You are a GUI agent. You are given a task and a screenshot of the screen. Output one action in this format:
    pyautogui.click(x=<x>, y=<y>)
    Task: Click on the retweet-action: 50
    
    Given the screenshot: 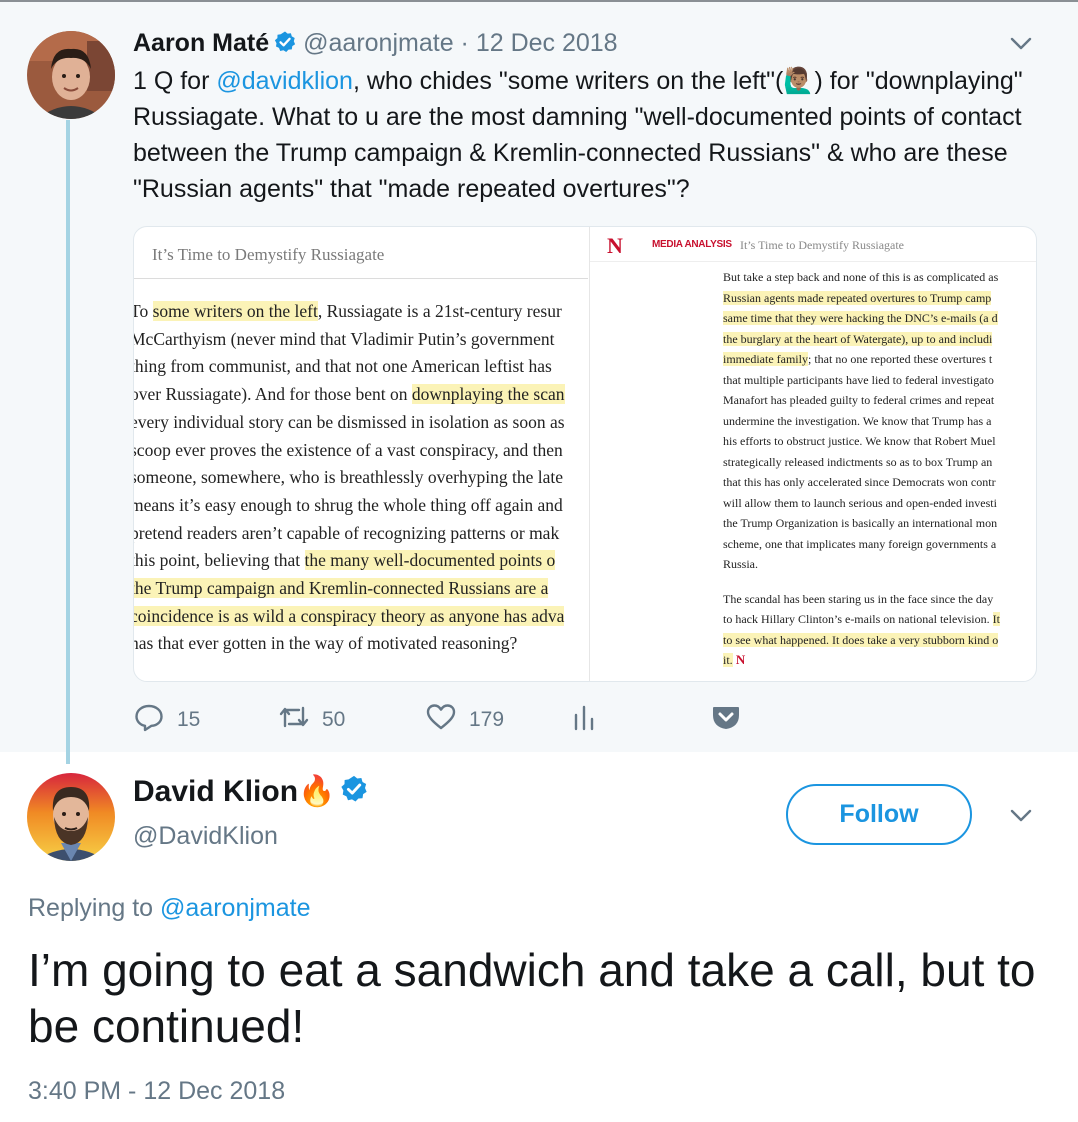 What is the action you would take?
    pyautogui.click(x=311, y=720)
    